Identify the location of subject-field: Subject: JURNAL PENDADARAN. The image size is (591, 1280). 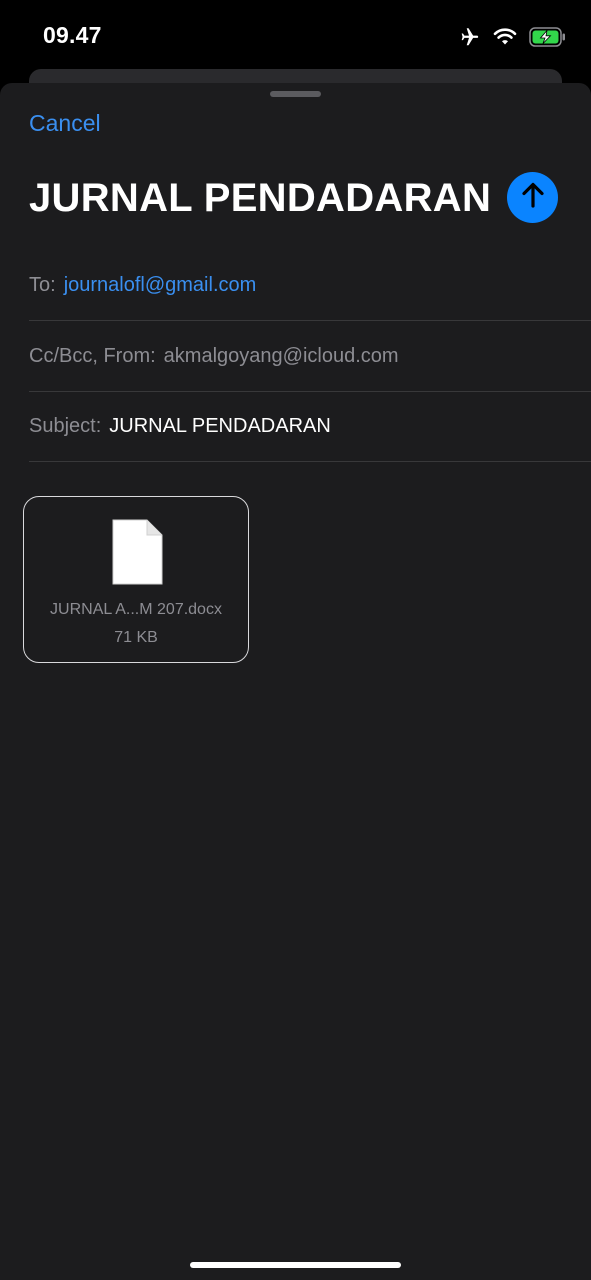
(310, 426).